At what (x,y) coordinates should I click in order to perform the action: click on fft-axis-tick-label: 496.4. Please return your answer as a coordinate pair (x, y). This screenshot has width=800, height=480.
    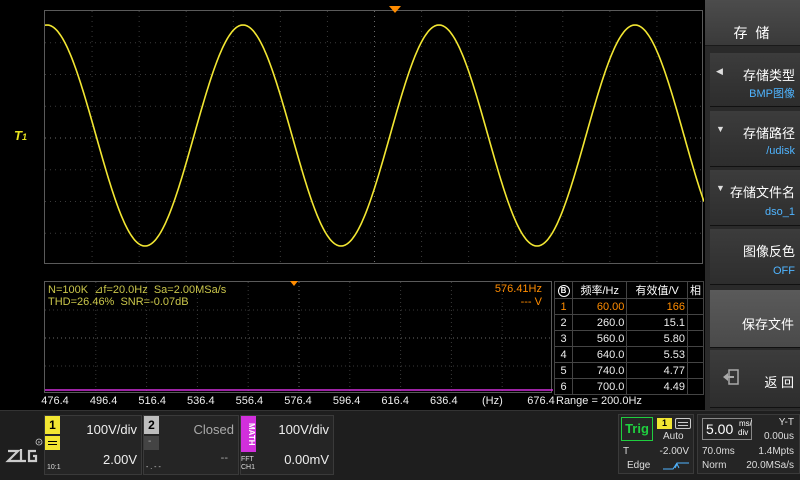
    Looking at the image, I should click on (103, 401).